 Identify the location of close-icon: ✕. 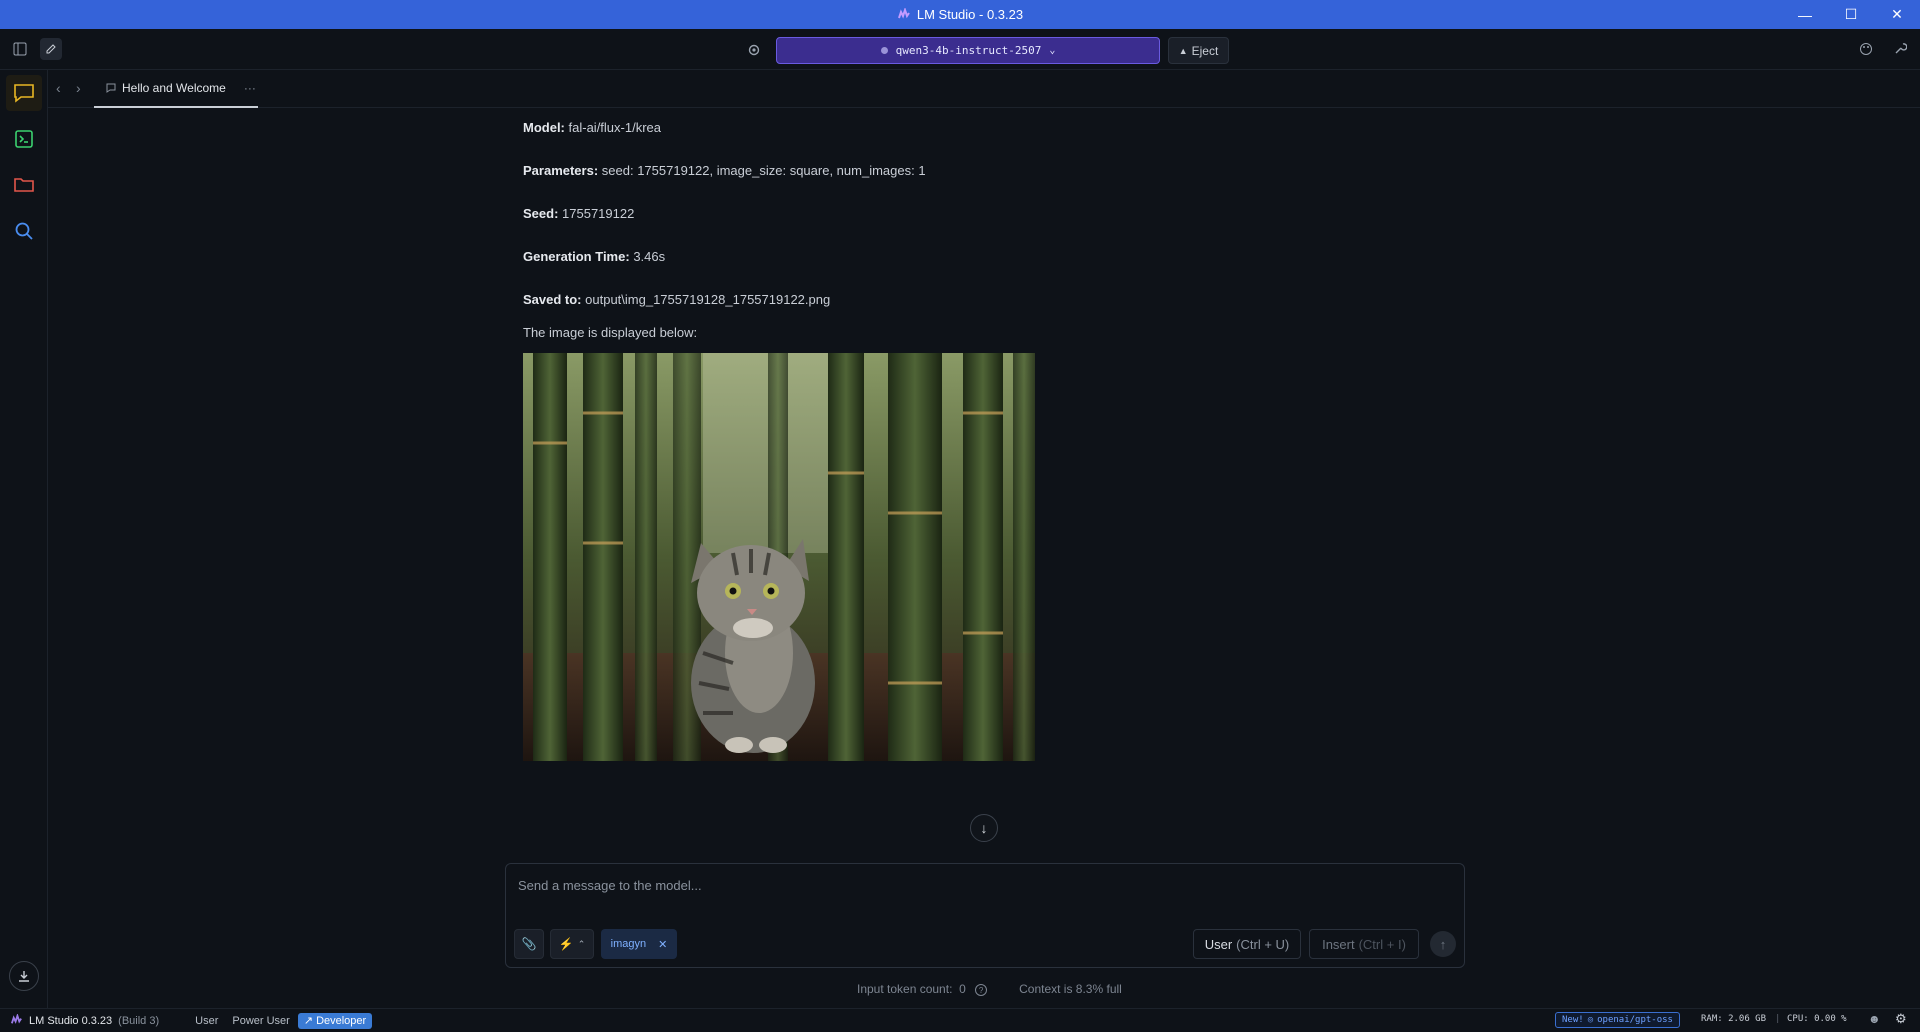
(1897, 14).